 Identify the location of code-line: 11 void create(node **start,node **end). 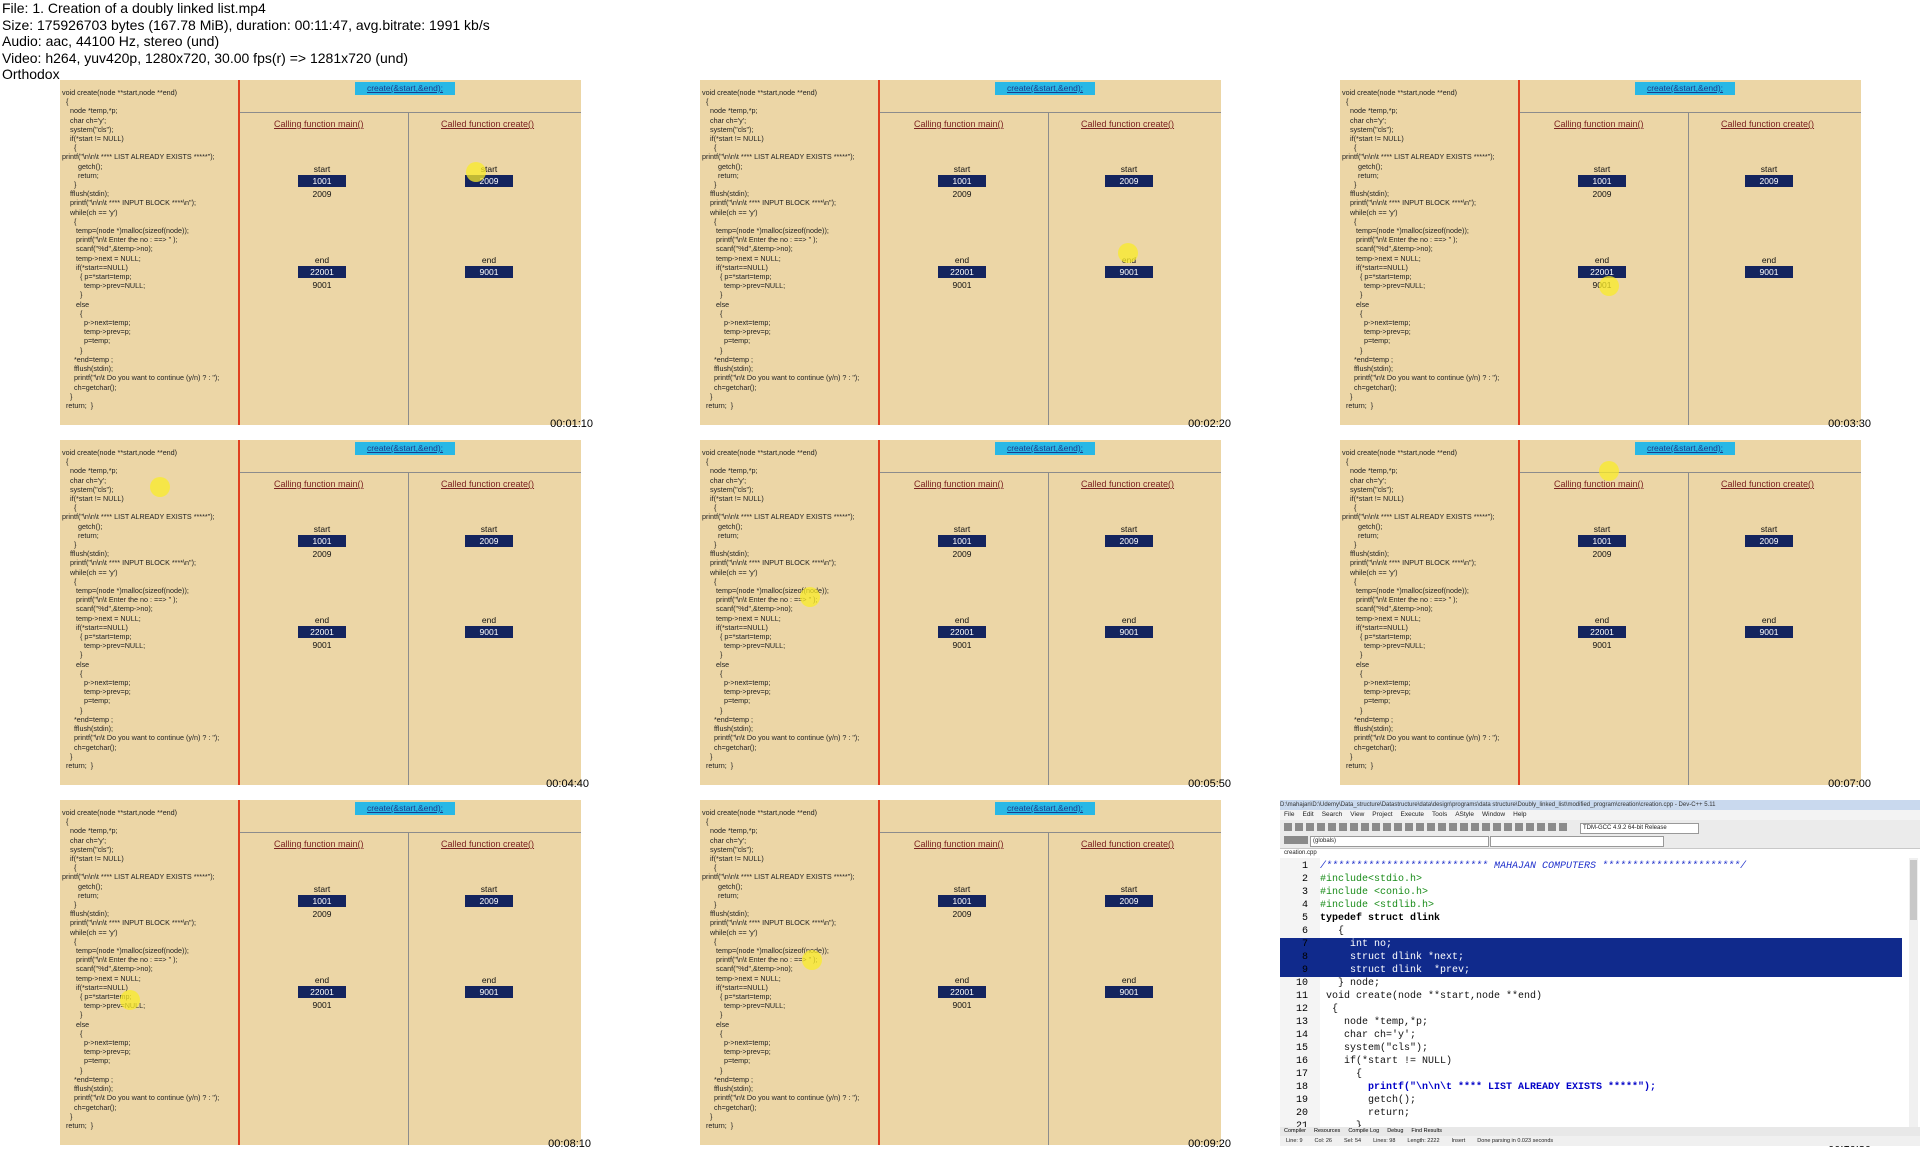
(1591, 996).